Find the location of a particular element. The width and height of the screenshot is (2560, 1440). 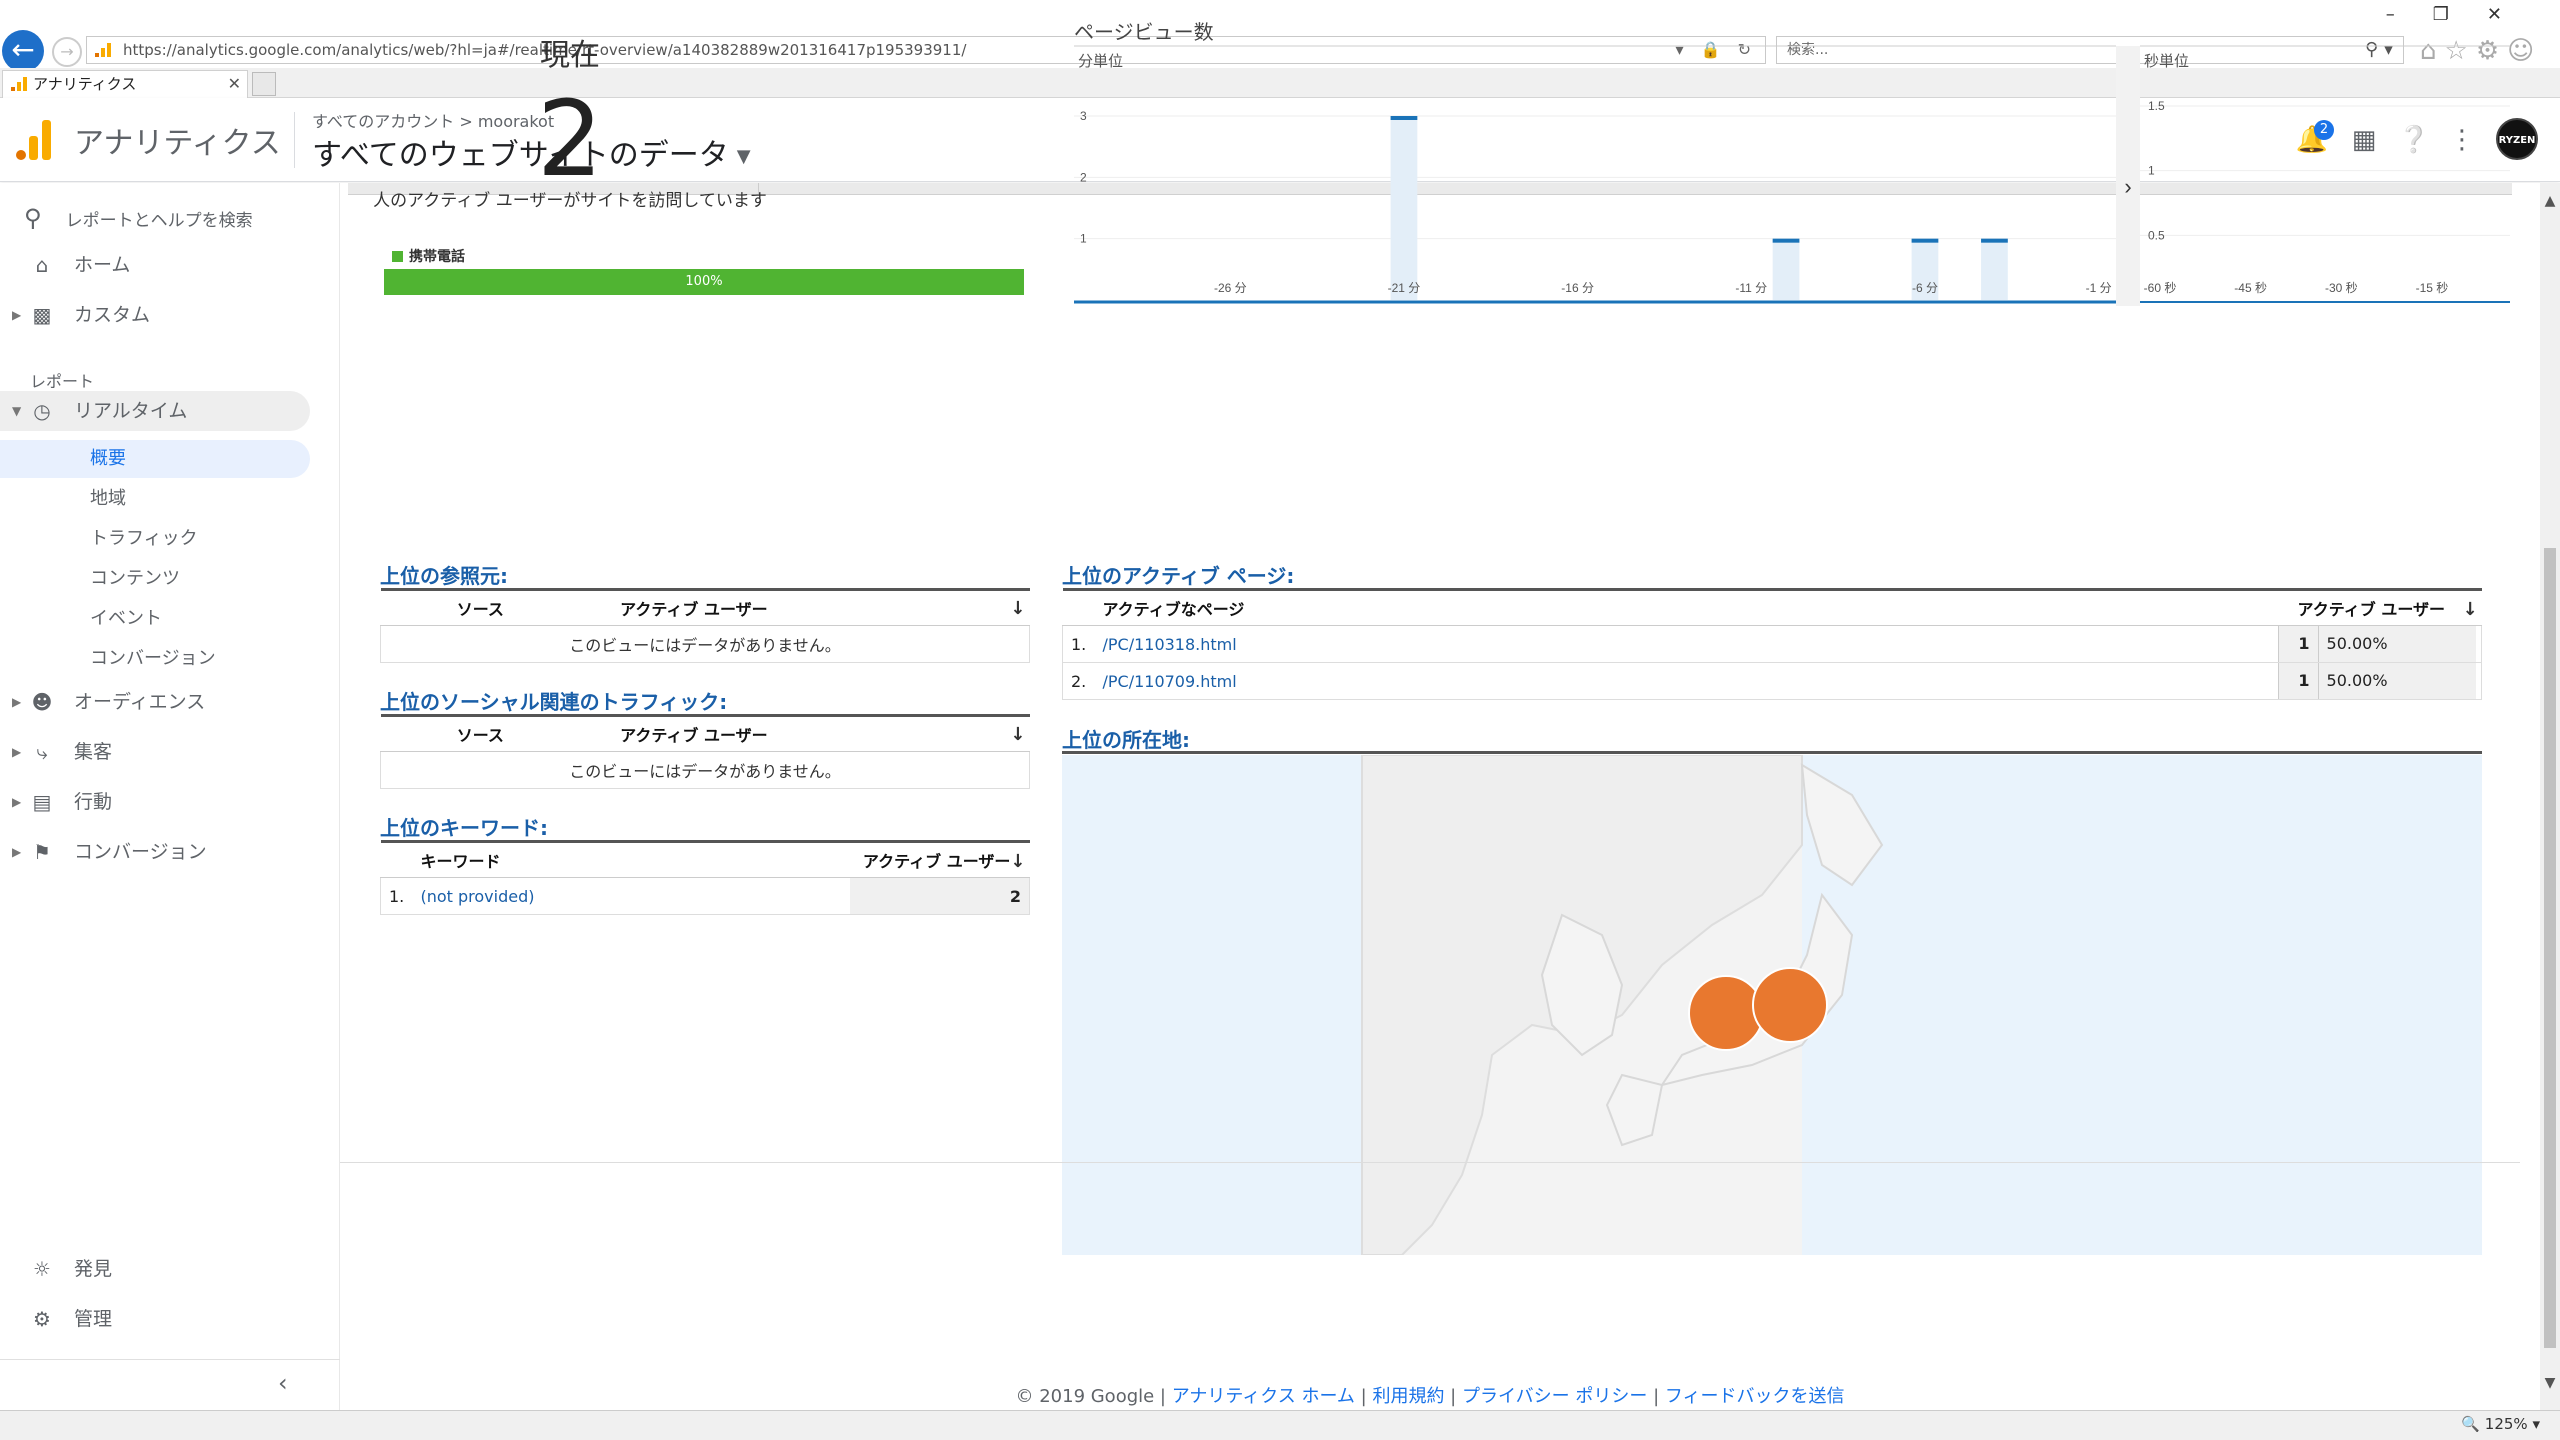

device-legend: 携帯電話 is located at coordinates (428, 256).